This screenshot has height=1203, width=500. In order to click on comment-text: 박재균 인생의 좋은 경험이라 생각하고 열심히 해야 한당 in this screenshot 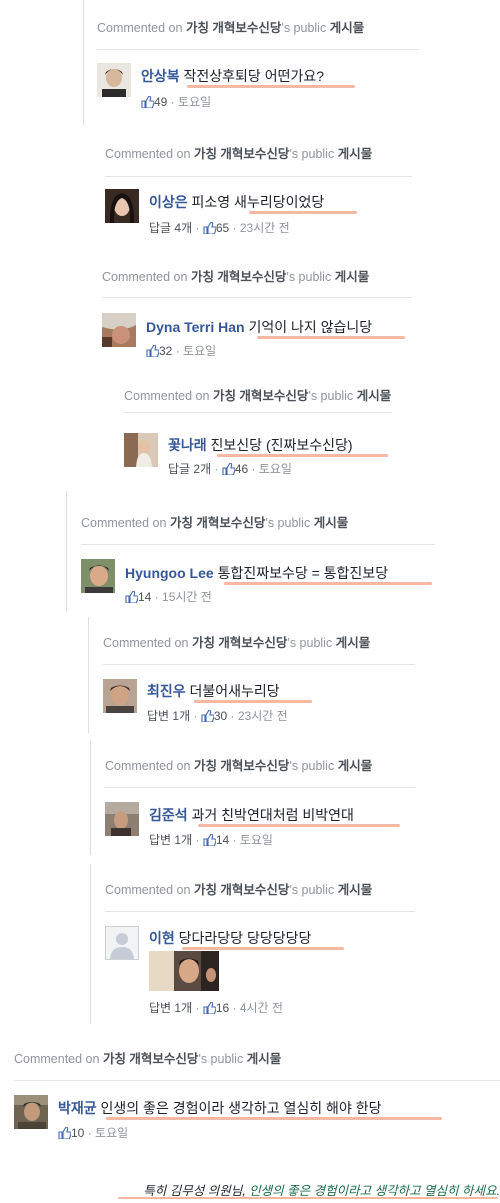, I will do `click(220, 1108)`.